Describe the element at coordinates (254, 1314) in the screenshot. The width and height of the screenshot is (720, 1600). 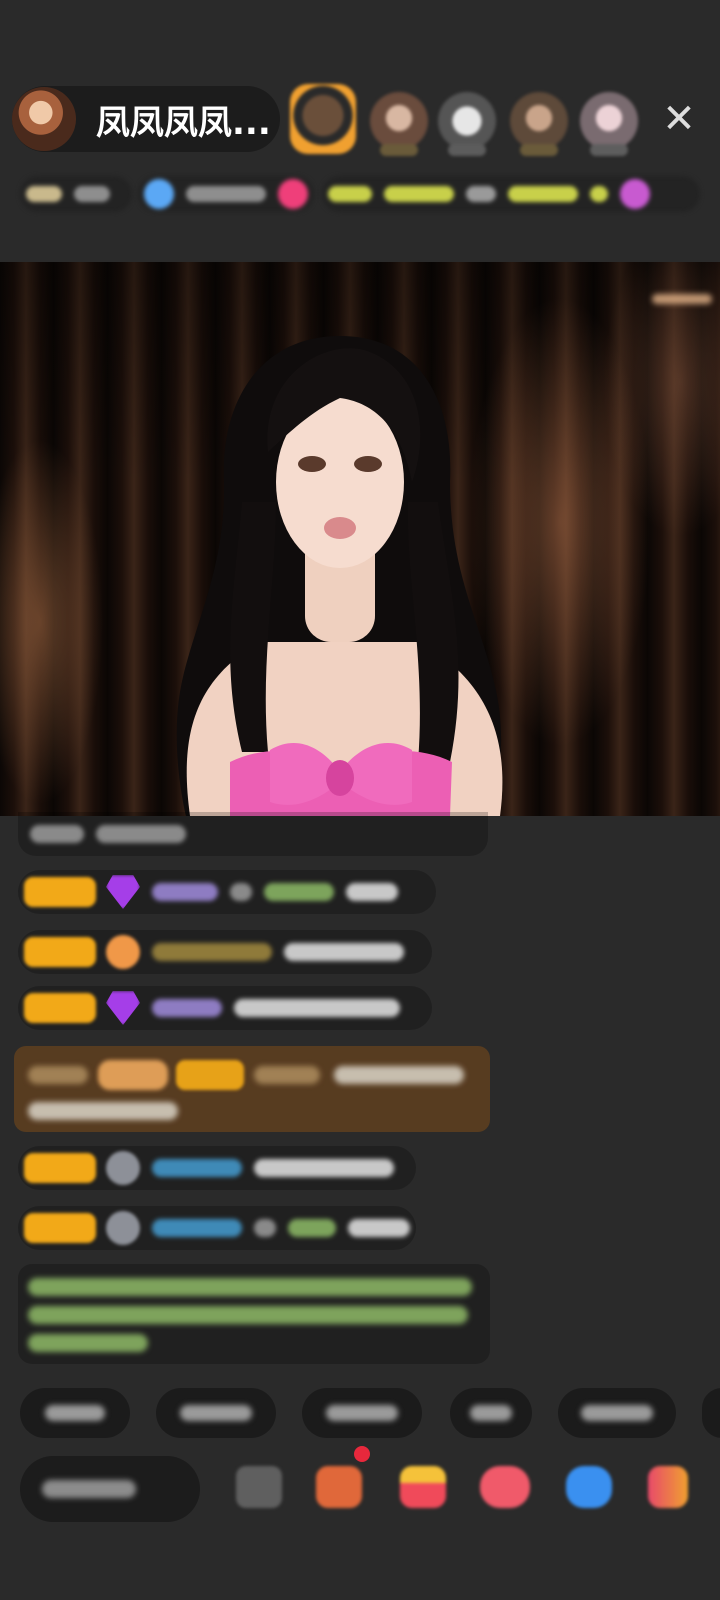
I see `chat-notice-message` at that location.